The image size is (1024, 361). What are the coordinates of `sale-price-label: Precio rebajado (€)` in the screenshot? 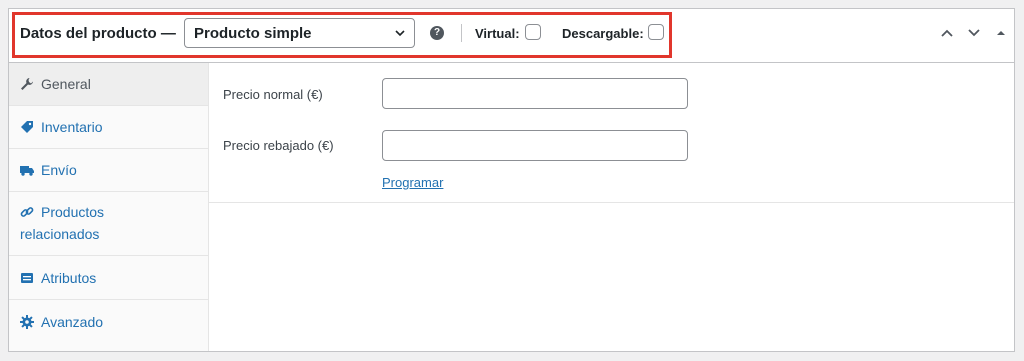 It's located at (278, 145).